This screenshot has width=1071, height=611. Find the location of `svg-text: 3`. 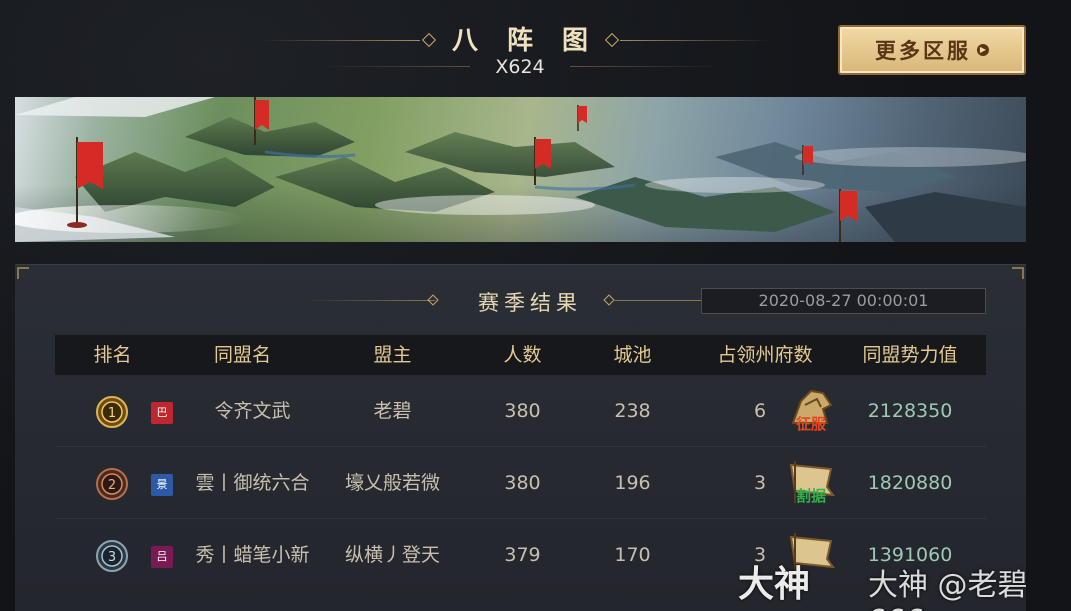

svg-text: 3 is located at coordinates (112, 557).